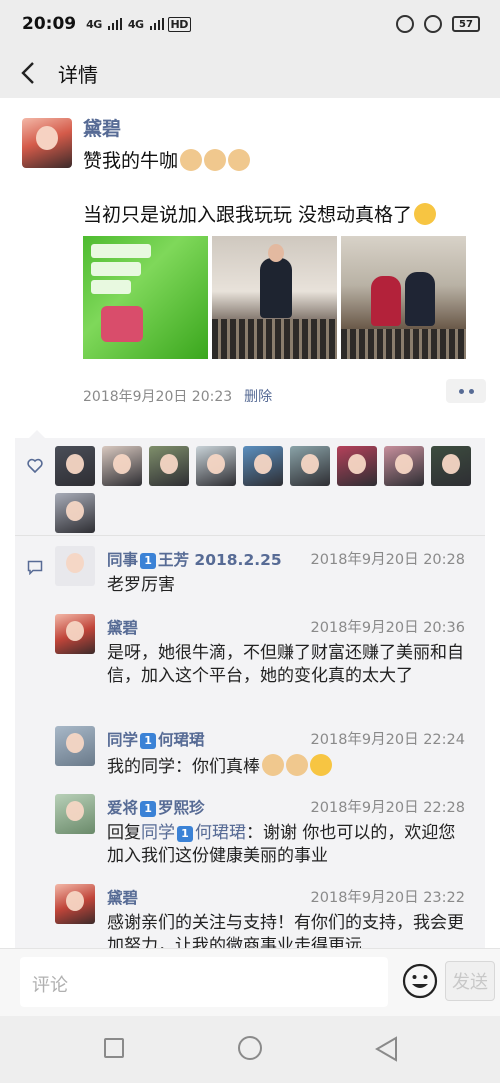 This screenshot has height=1083, width=500. What do you see at coordinates (135, 24) in the screenshot?
I see `signal-2-icon: 4G` at bounding box center [135, 24].